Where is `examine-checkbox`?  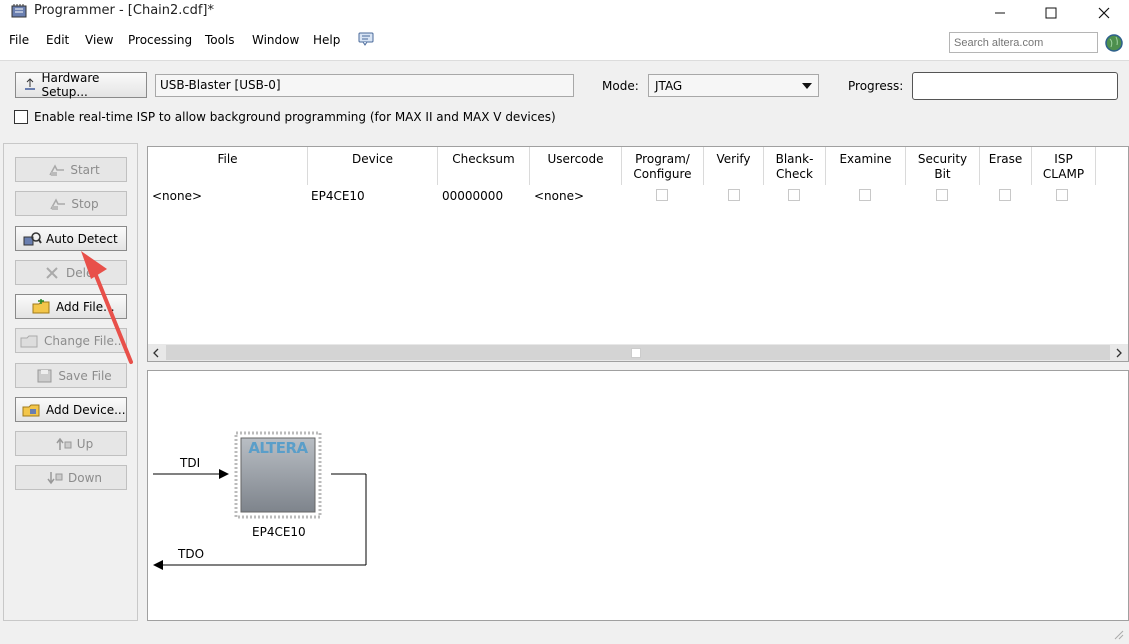
examine-checkbox is located at coordinates (865, 195).